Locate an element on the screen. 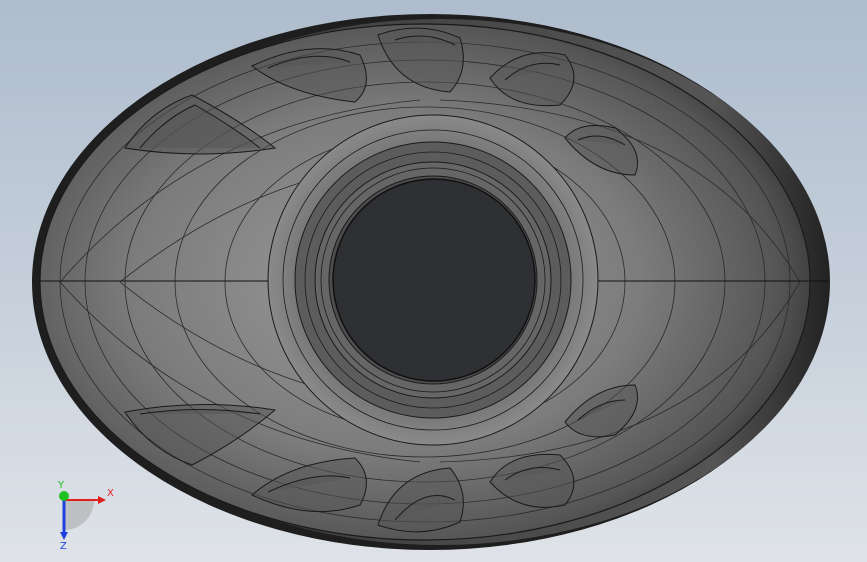 The width and height of the screenshot is (867, 562). y-axis-label: Y is located at coordinates (61, 485).